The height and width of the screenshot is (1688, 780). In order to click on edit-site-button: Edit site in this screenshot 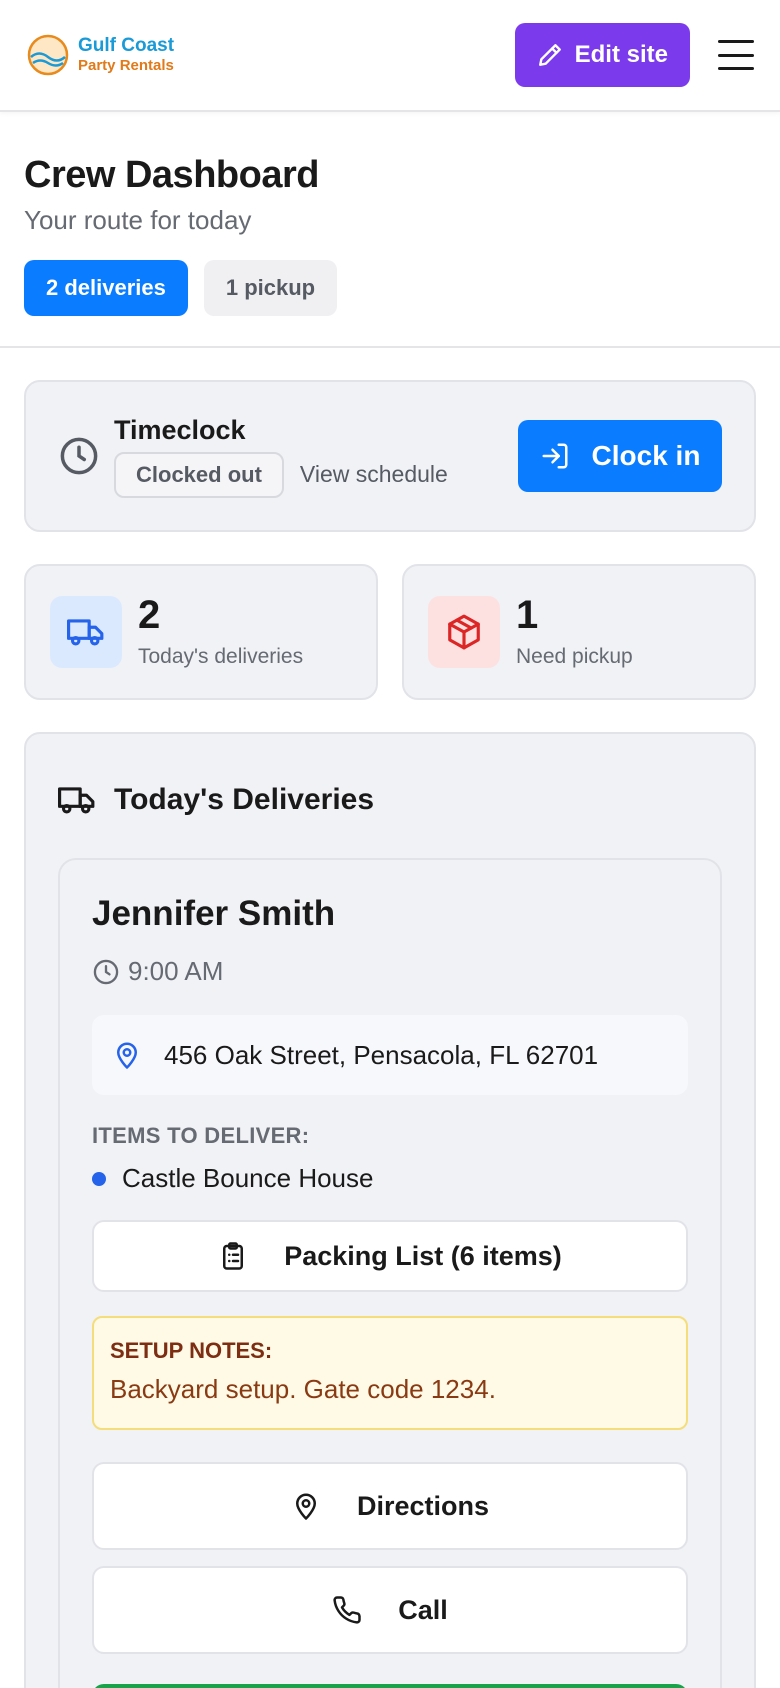, I will do `click(602, 55)`.